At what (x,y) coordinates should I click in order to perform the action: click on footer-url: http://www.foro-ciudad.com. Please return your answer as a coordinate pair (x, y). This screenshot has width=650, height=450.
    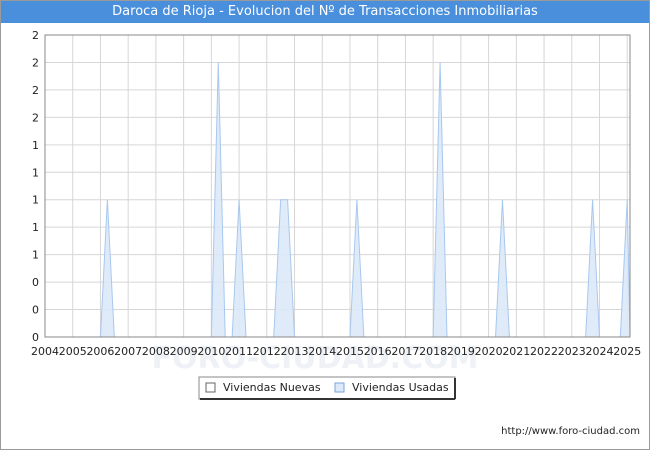
    Looking at the image, I should click on (570, 431).